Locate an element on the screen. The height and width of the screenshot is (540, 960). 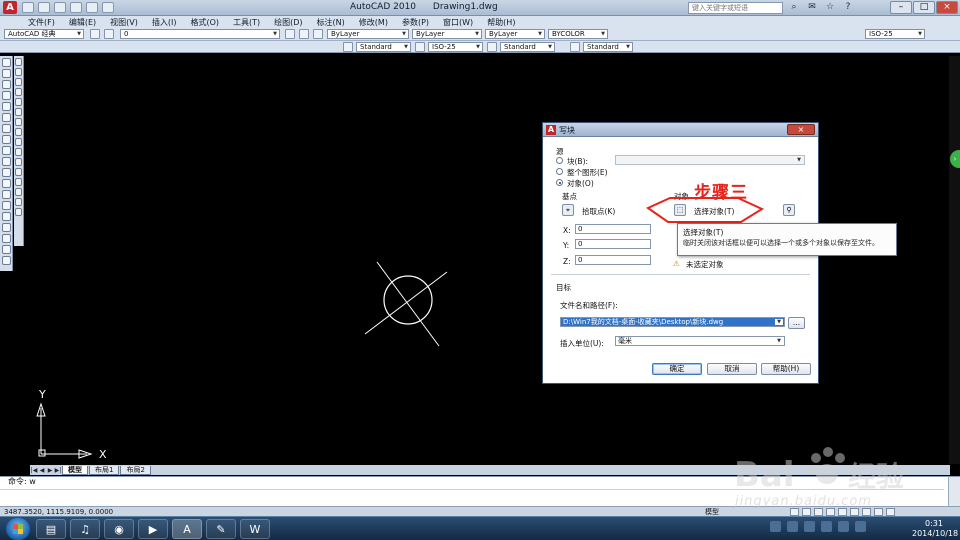
ellipse-arc-icon is located at coordinates (6, 172).